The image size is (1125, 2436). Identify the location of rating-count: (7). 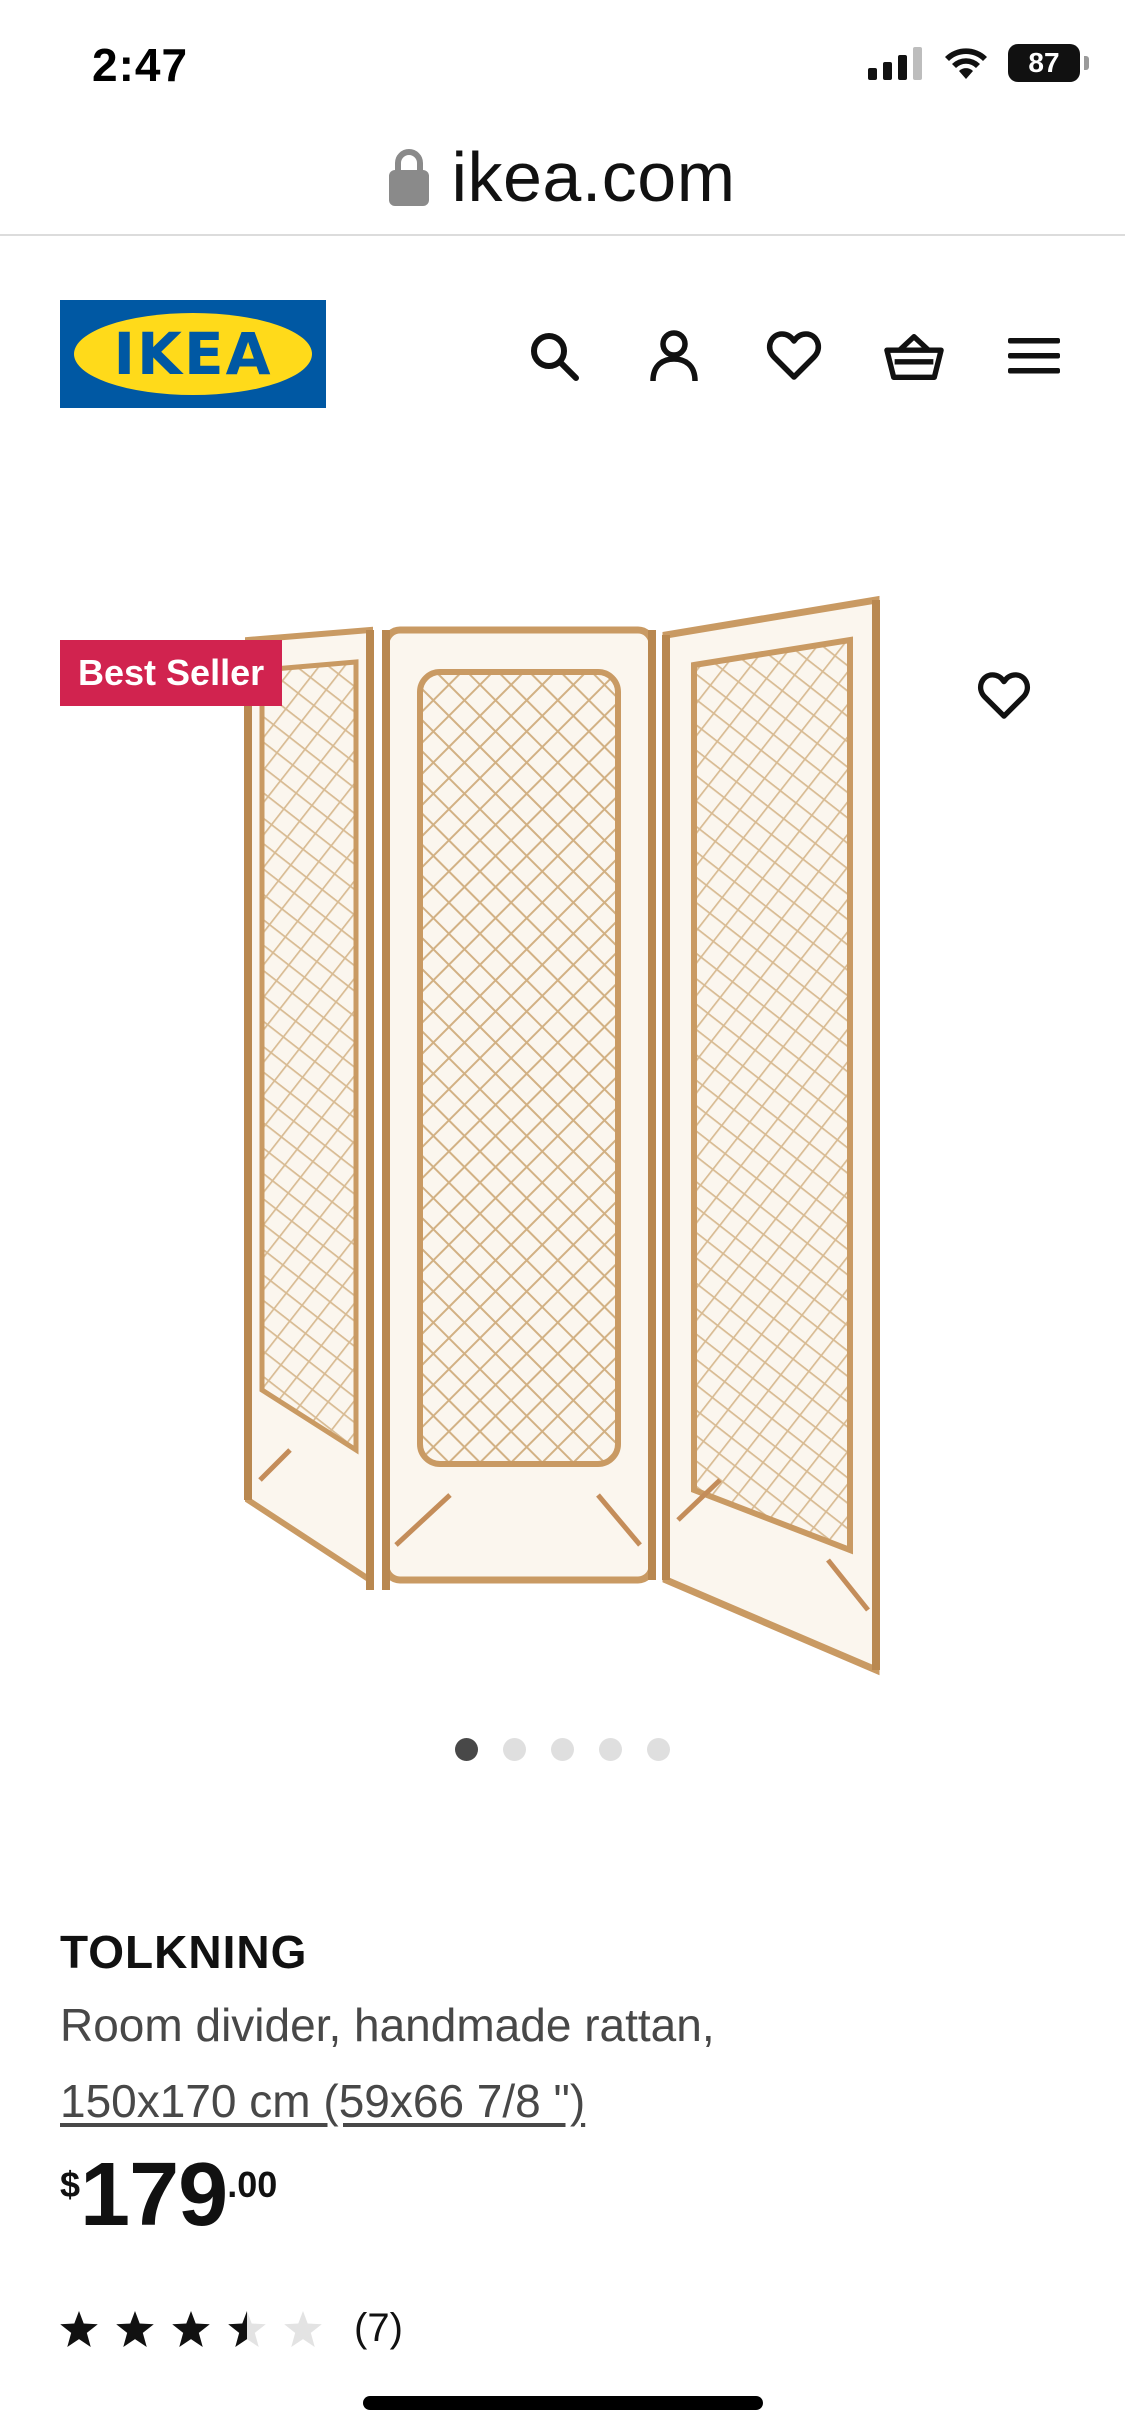
(378, 2328).